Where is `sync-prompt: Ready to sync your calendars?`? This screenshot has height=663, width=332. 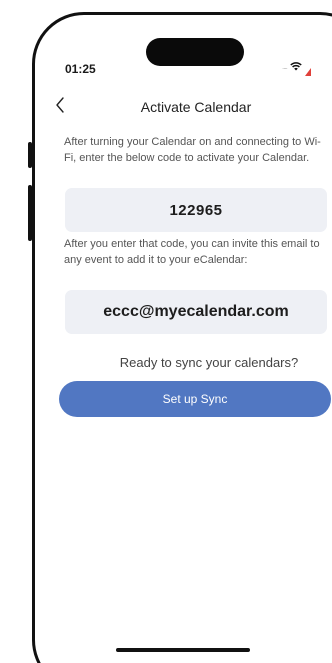
sync-prompt: Ready to sync your calendars? is located at coordinates (209, 362).